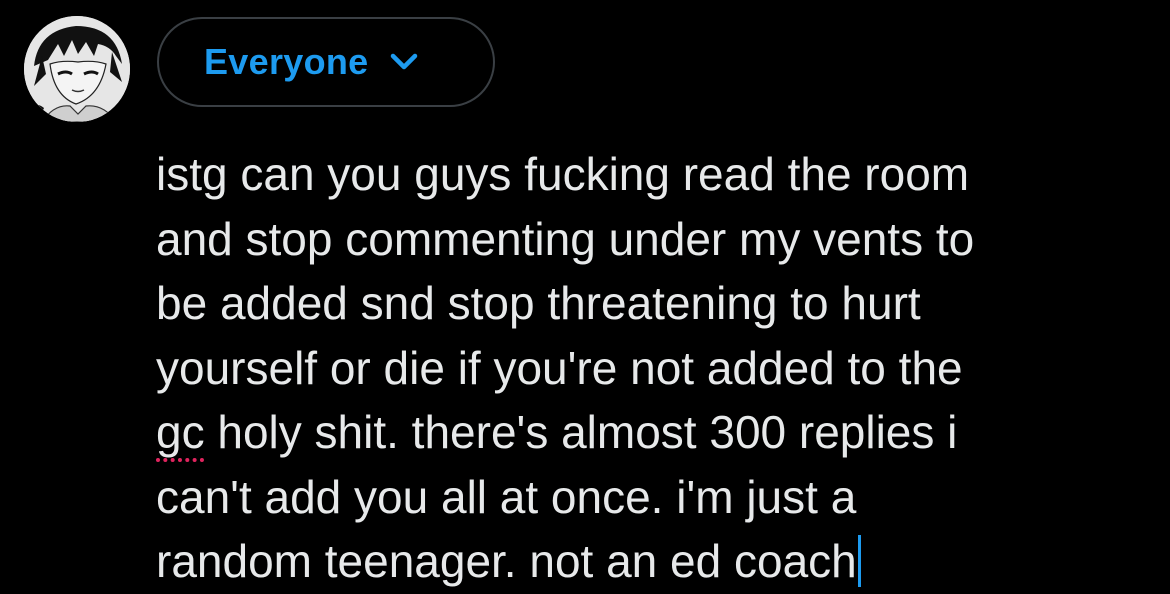 This screenshot has width=1170, height=594. What do you see at coordinates (563, 174) in the screenshot?
I see `compose-line-1: istg can you guys fucking read the room` at bounding box center [563, 174].